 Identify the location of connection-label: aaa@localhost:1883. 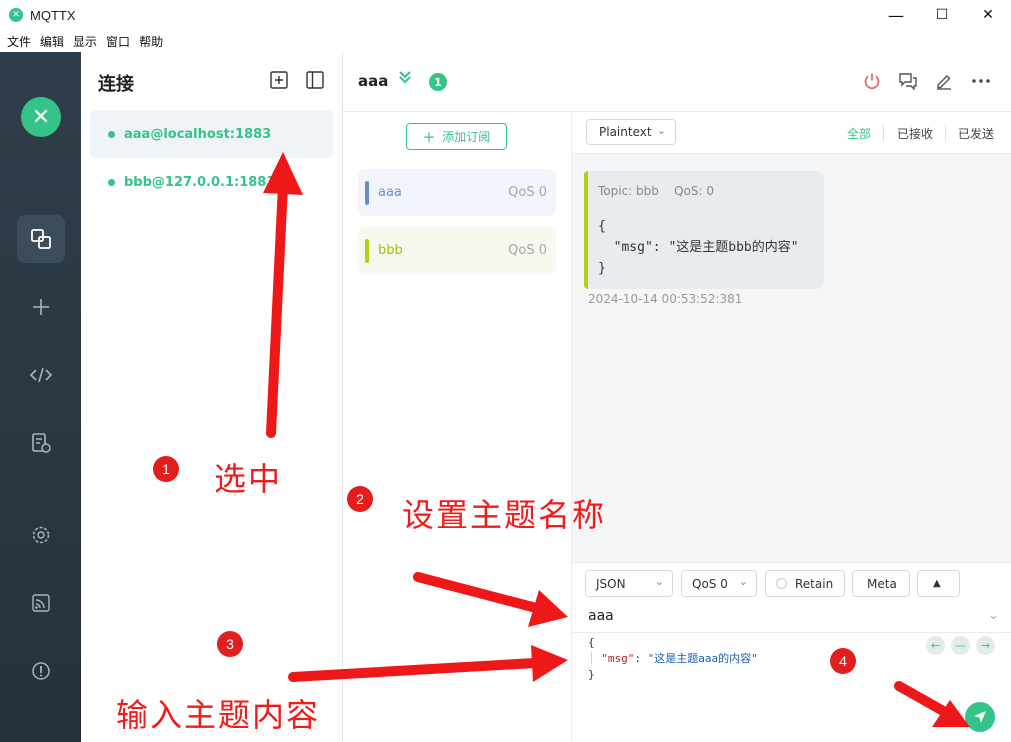
(198, 134).